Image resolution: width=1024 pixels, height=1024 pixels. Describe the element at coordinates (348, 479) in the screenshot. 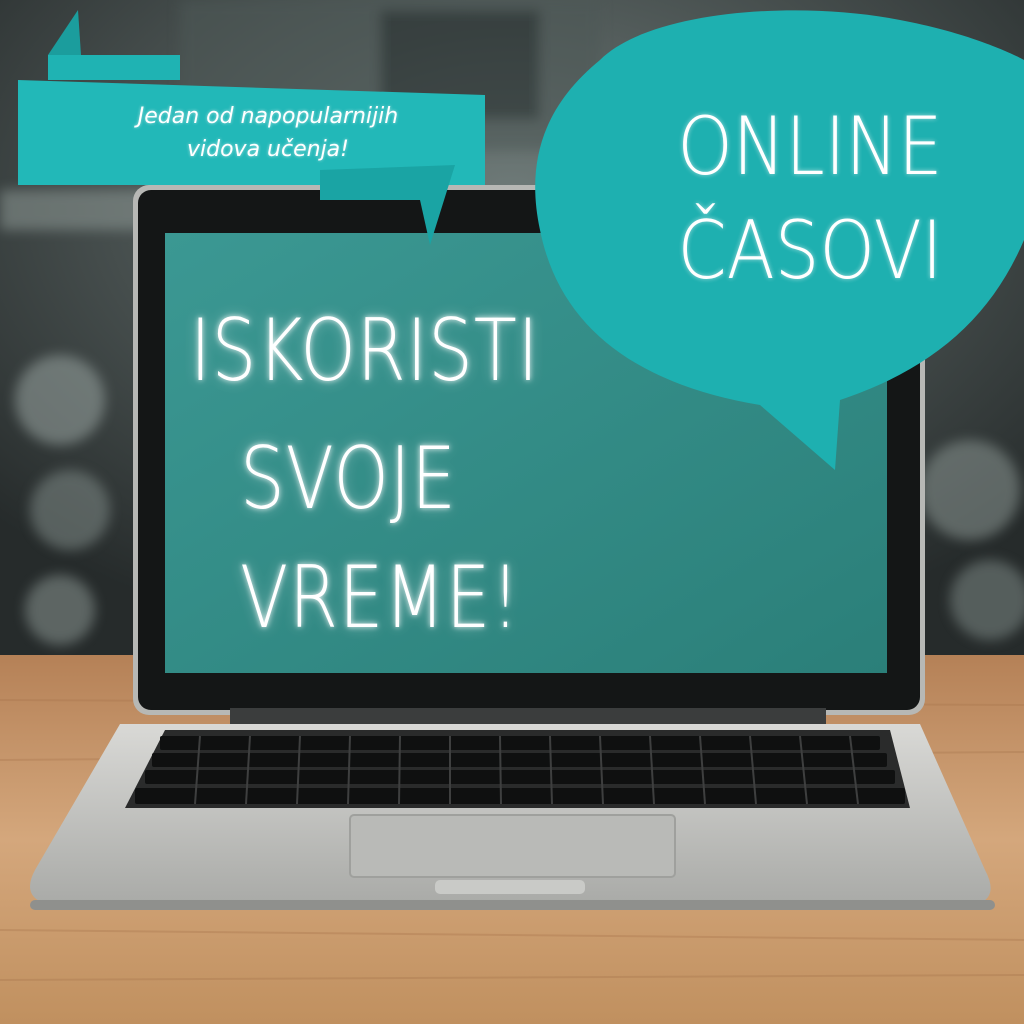

I see `screen-headline-line-2: SVOJE` at that location.